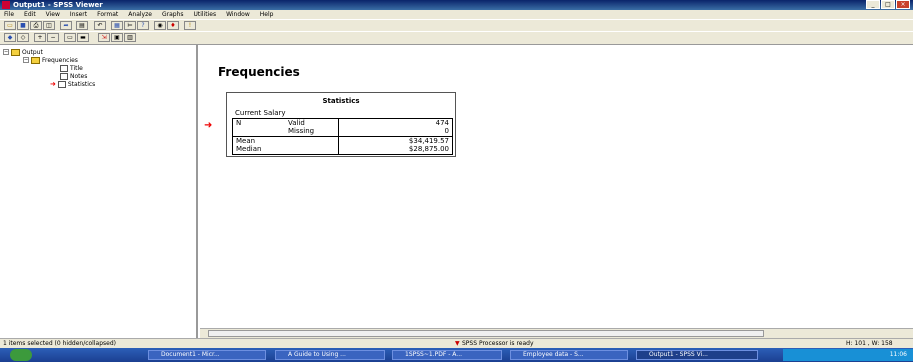 The height and width of the screenshot is (362, 913). I want to click on output-heading: Frequencies, so click(259, 72).